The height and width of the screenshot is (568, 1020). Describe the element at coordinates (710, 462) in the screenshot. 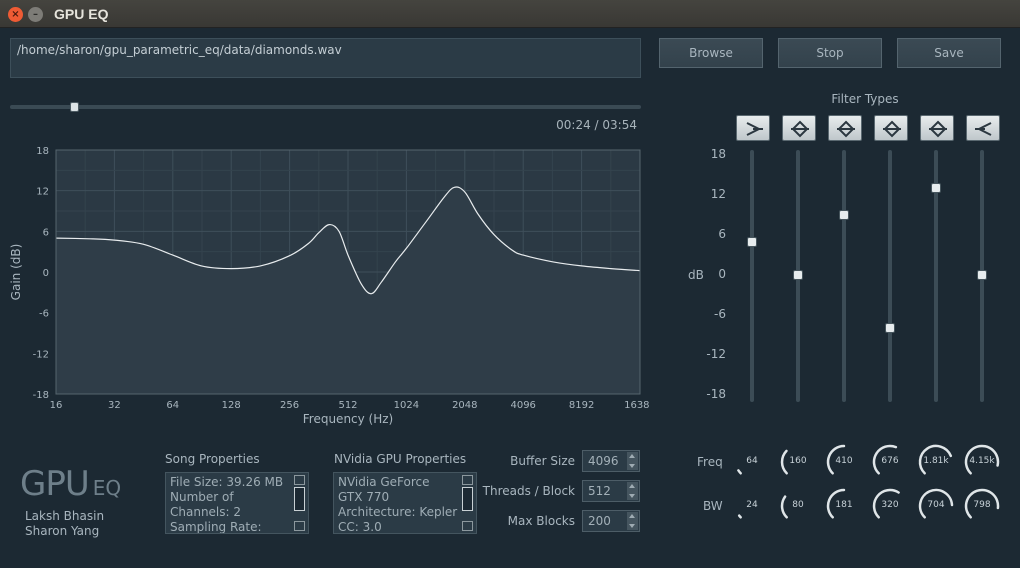

I see `freq-label: Freq` at that location.